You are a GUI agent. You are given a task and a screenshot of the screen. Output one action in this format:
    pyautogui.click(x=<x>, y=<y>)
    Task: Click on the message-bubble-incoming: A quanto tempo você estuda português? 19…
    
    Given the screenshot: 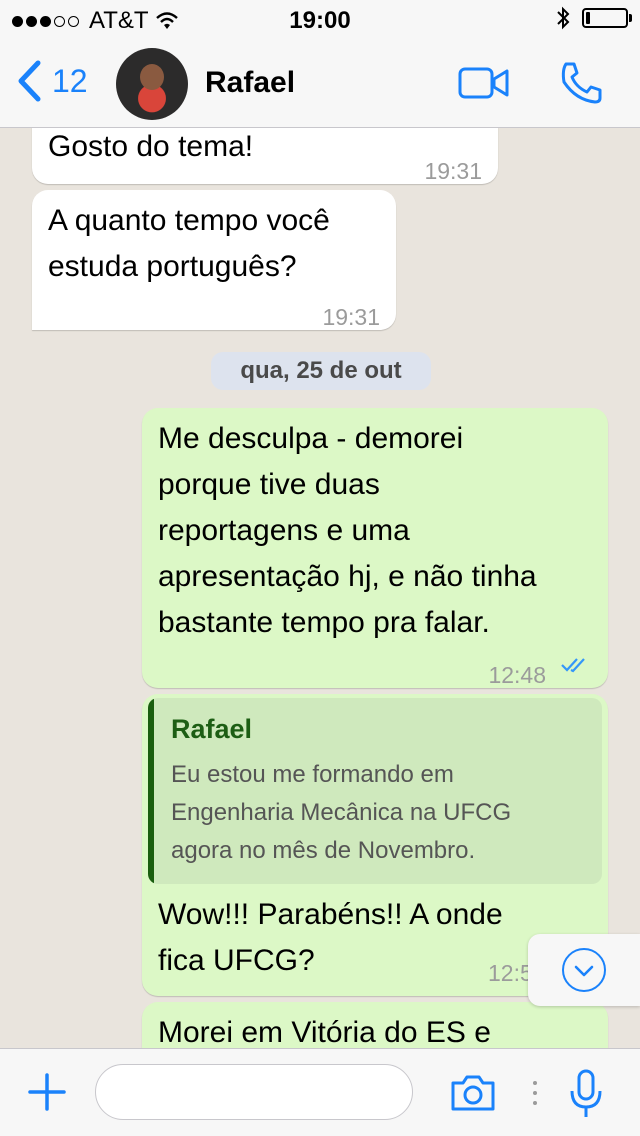 What is the action you would take?
    pyautogui.click(x=214, y=260)
    